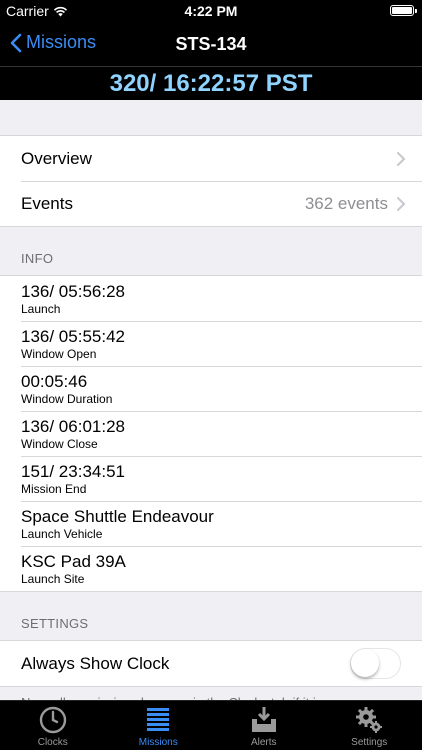 This screenshot has height=750, width=422. Describe the element at coordinates (346, 203) in the screenshot. I see `events-count: 362 events` at that location.